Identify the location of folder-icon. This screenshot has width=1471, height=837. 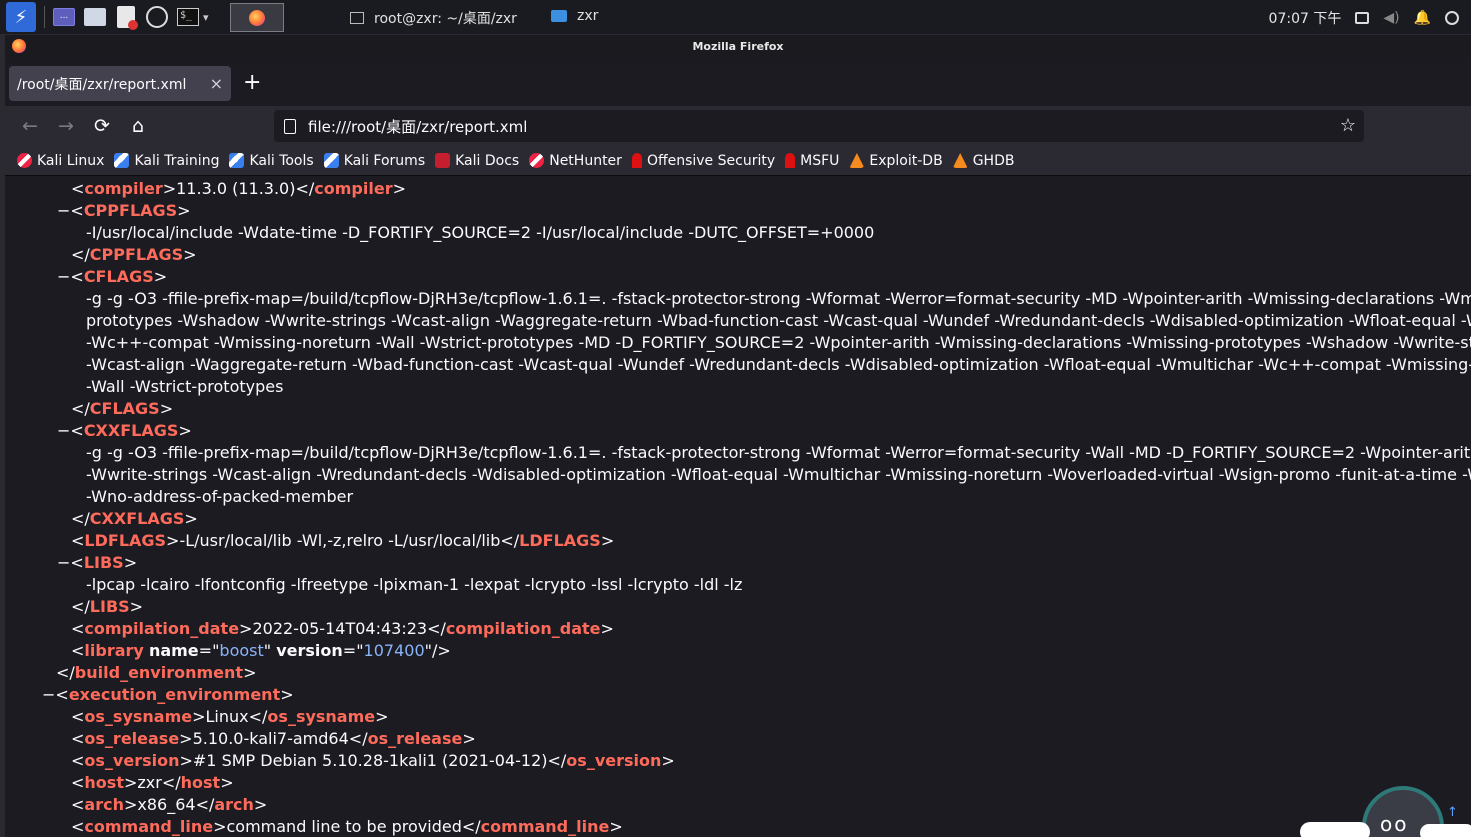
(559, 16).